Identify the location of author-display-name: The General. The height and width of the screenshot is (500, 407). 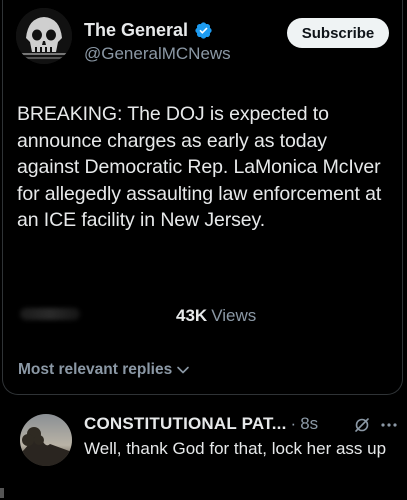
(136, 30).